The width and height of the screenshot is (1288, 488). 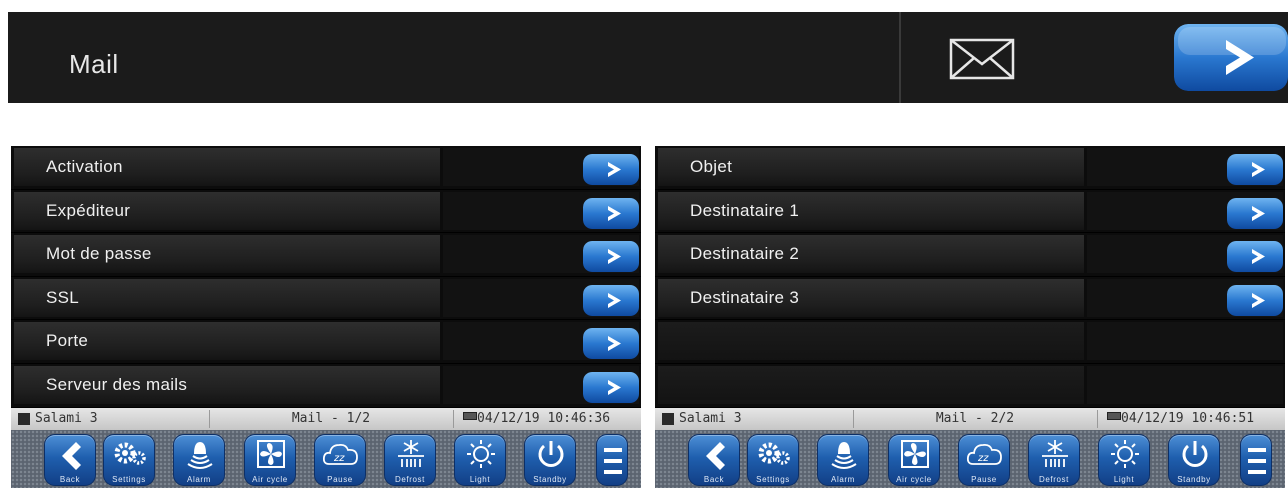 What do you see at coordinates (326, 342) in the screenshot?
I see `menu-row-porte: Porte` at bounding box center [326, 342].